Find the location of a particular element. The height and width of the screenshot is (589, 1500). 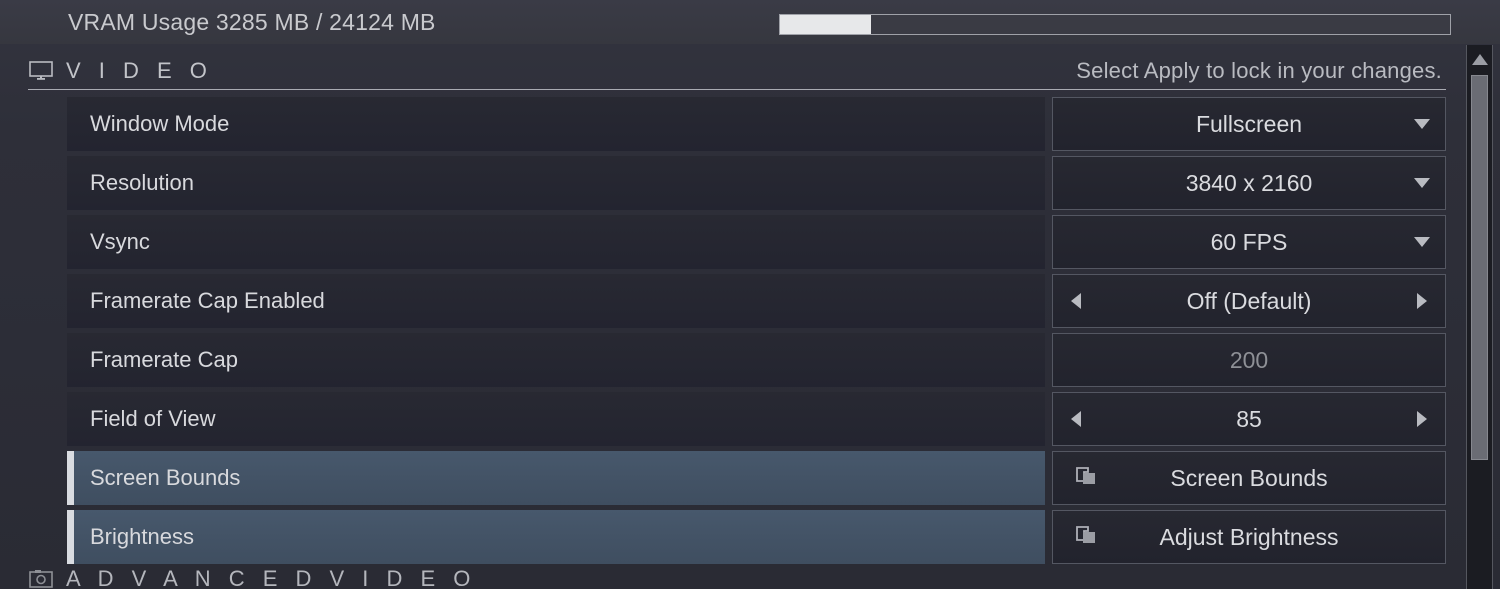

control-value: 200 is located at coordinates (1249, 359).